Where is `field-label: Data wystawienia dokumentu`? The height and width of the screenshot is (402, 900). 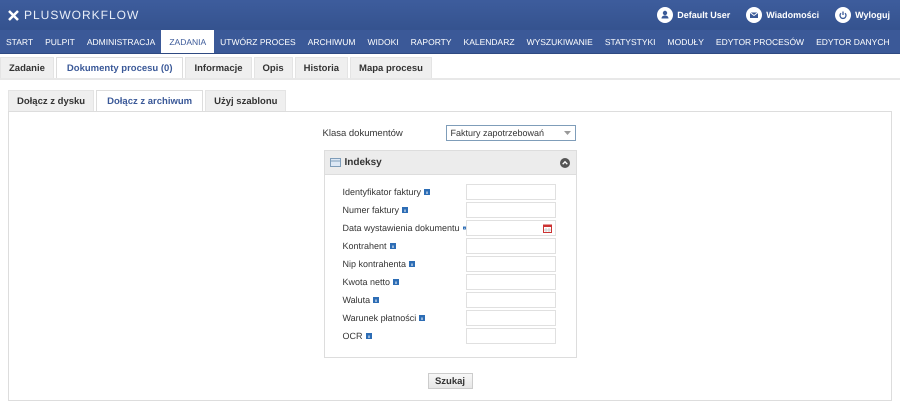
field-label: Data wystawienia dokumentu is located at coordinates (401, 228).